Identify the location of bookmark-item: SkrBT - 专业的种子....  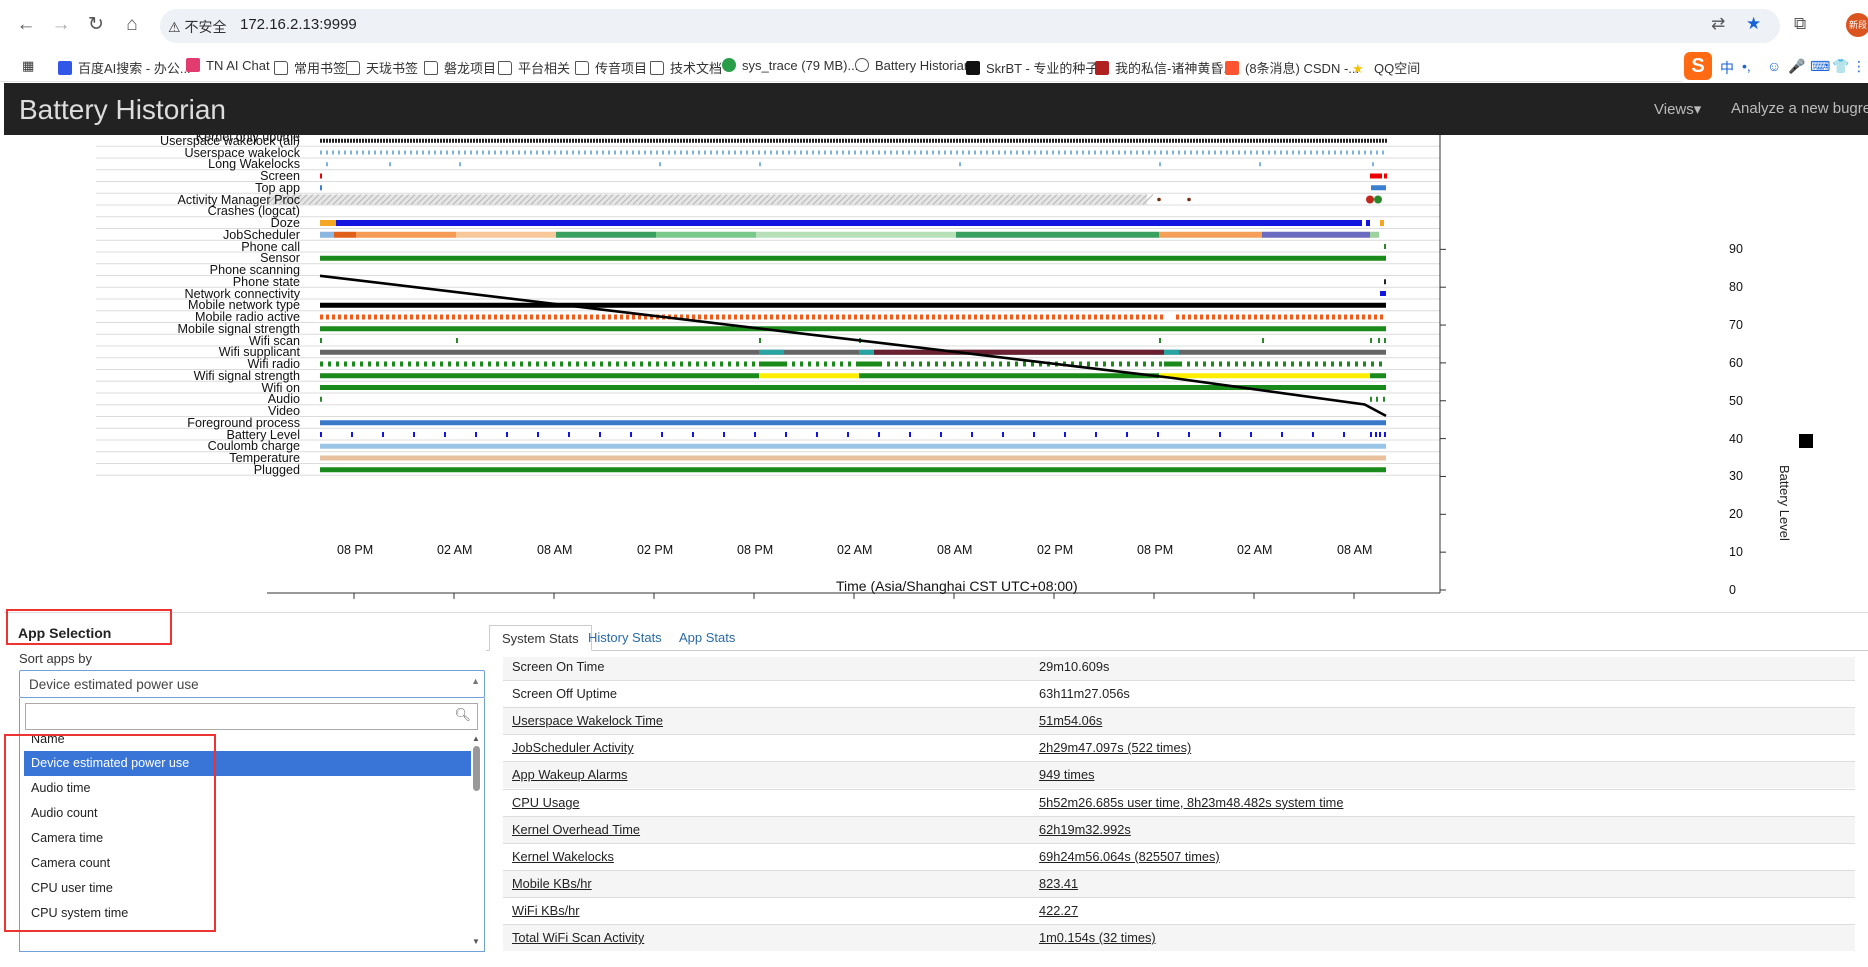
(1037, 67).